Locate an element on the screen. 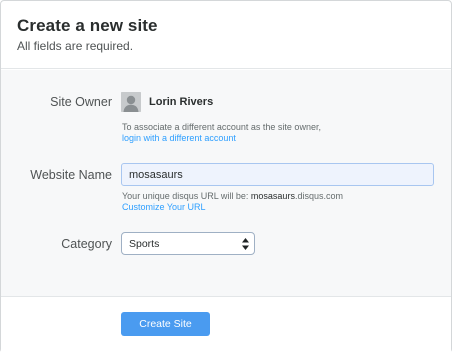 This screenshot has width=452, height=353. url-help-suffix: .disqus.com is located at coordinates (318, 196).